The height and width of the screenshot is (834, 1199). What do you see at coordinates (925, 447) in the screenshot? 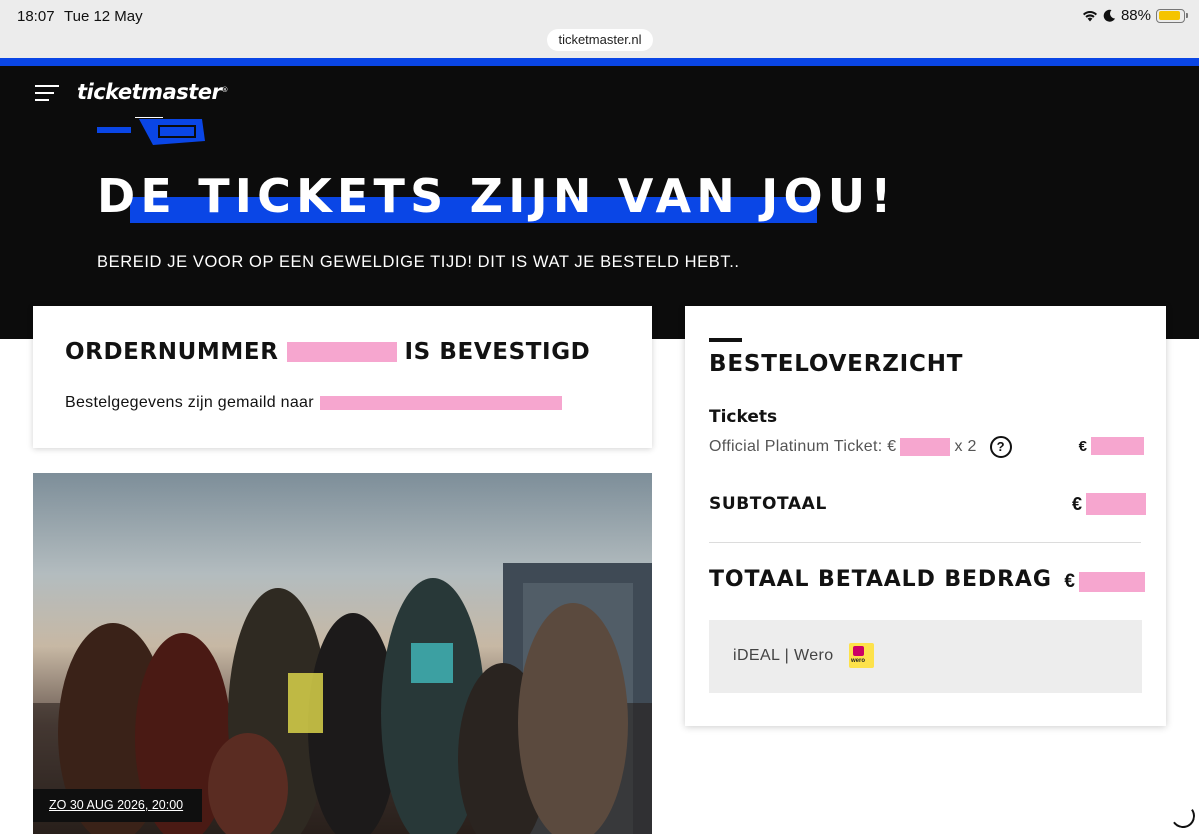
I see `ticket-price-redacted` at bounding box center [925, 447].